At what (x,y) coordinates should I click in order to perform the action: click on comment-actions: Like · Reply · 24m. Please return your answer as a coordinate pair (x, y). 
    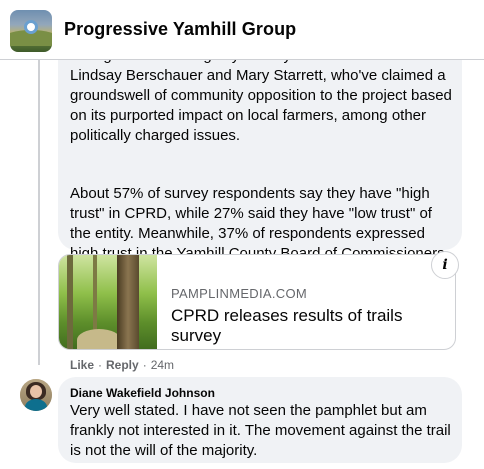
    Looking at the image, I should click on (122, 365).